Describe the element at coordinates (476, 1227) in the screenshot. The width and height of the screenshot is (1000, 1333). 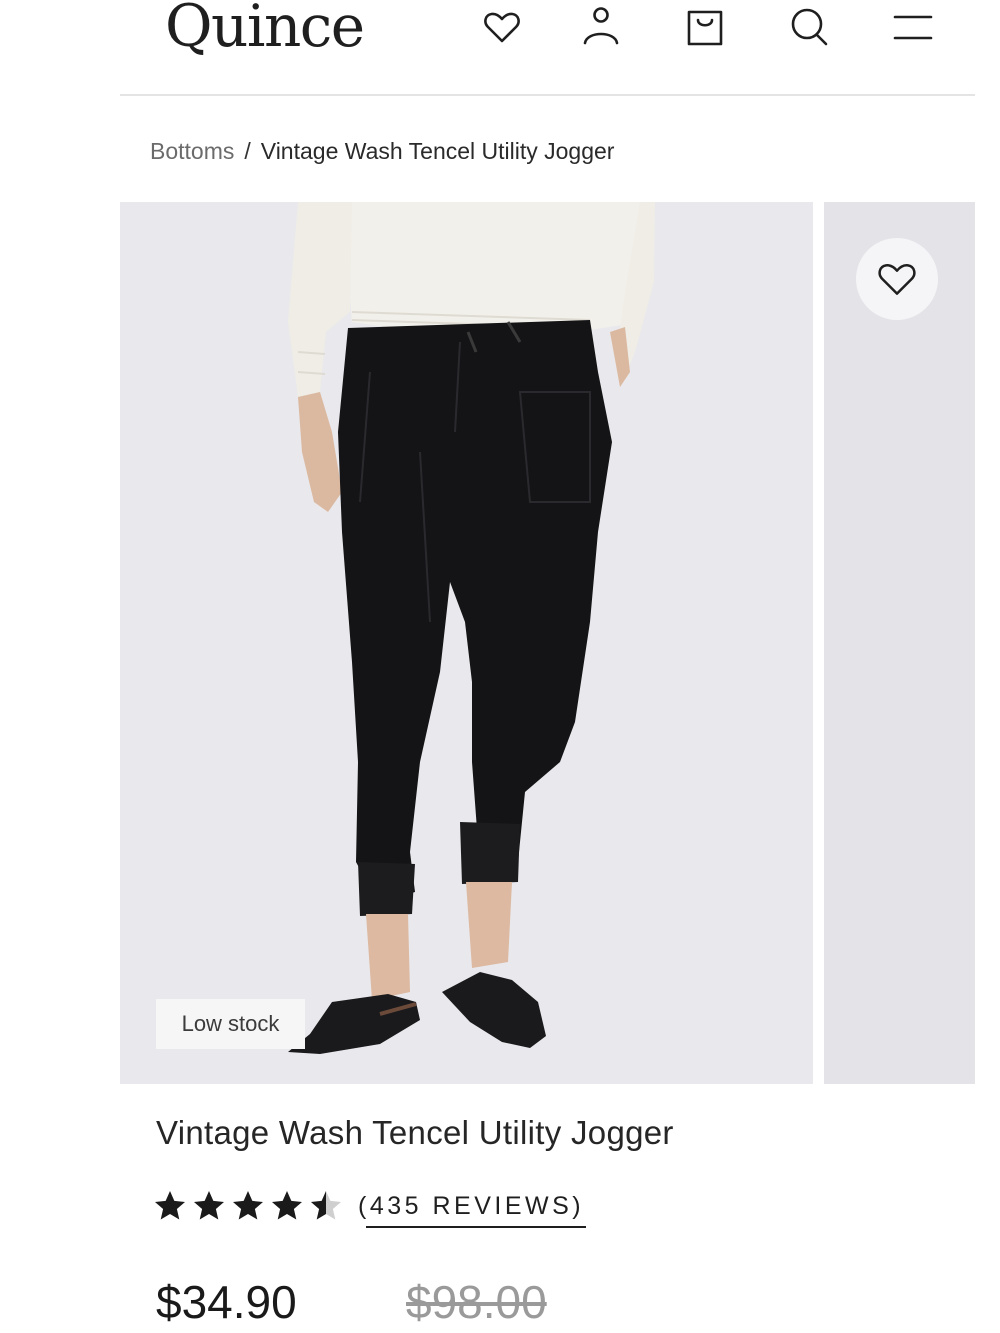
I see `reviews-link-underline` at that location.